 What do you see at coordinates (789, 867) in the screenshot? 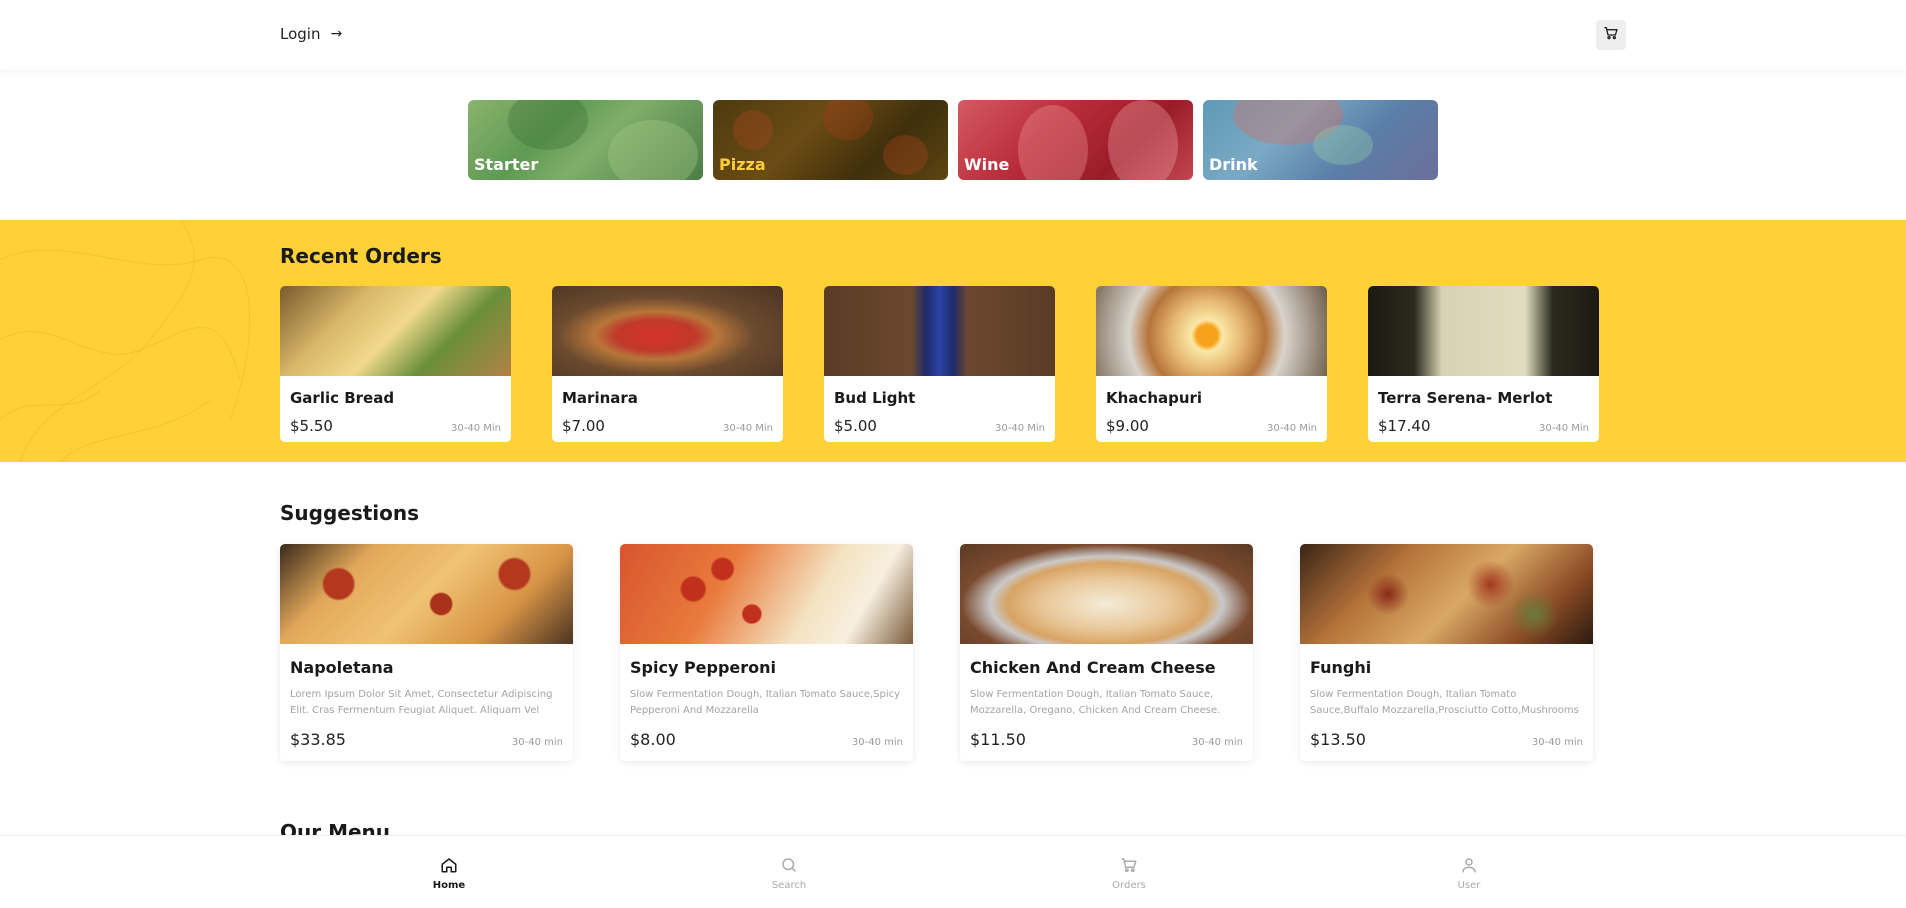
I see `search-icon` at bounding box center [789, 867].